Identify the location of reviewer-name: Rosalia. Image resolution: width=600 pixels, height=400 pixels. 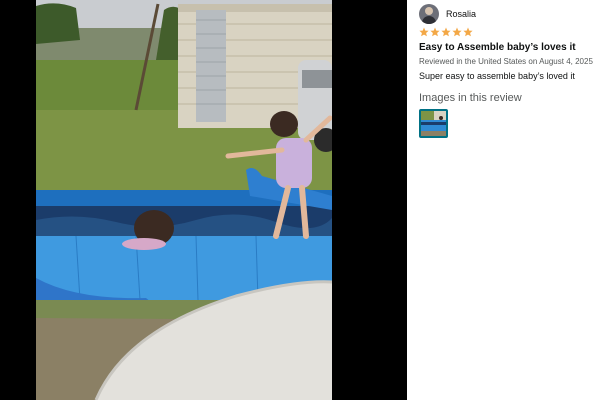
(461, 14).